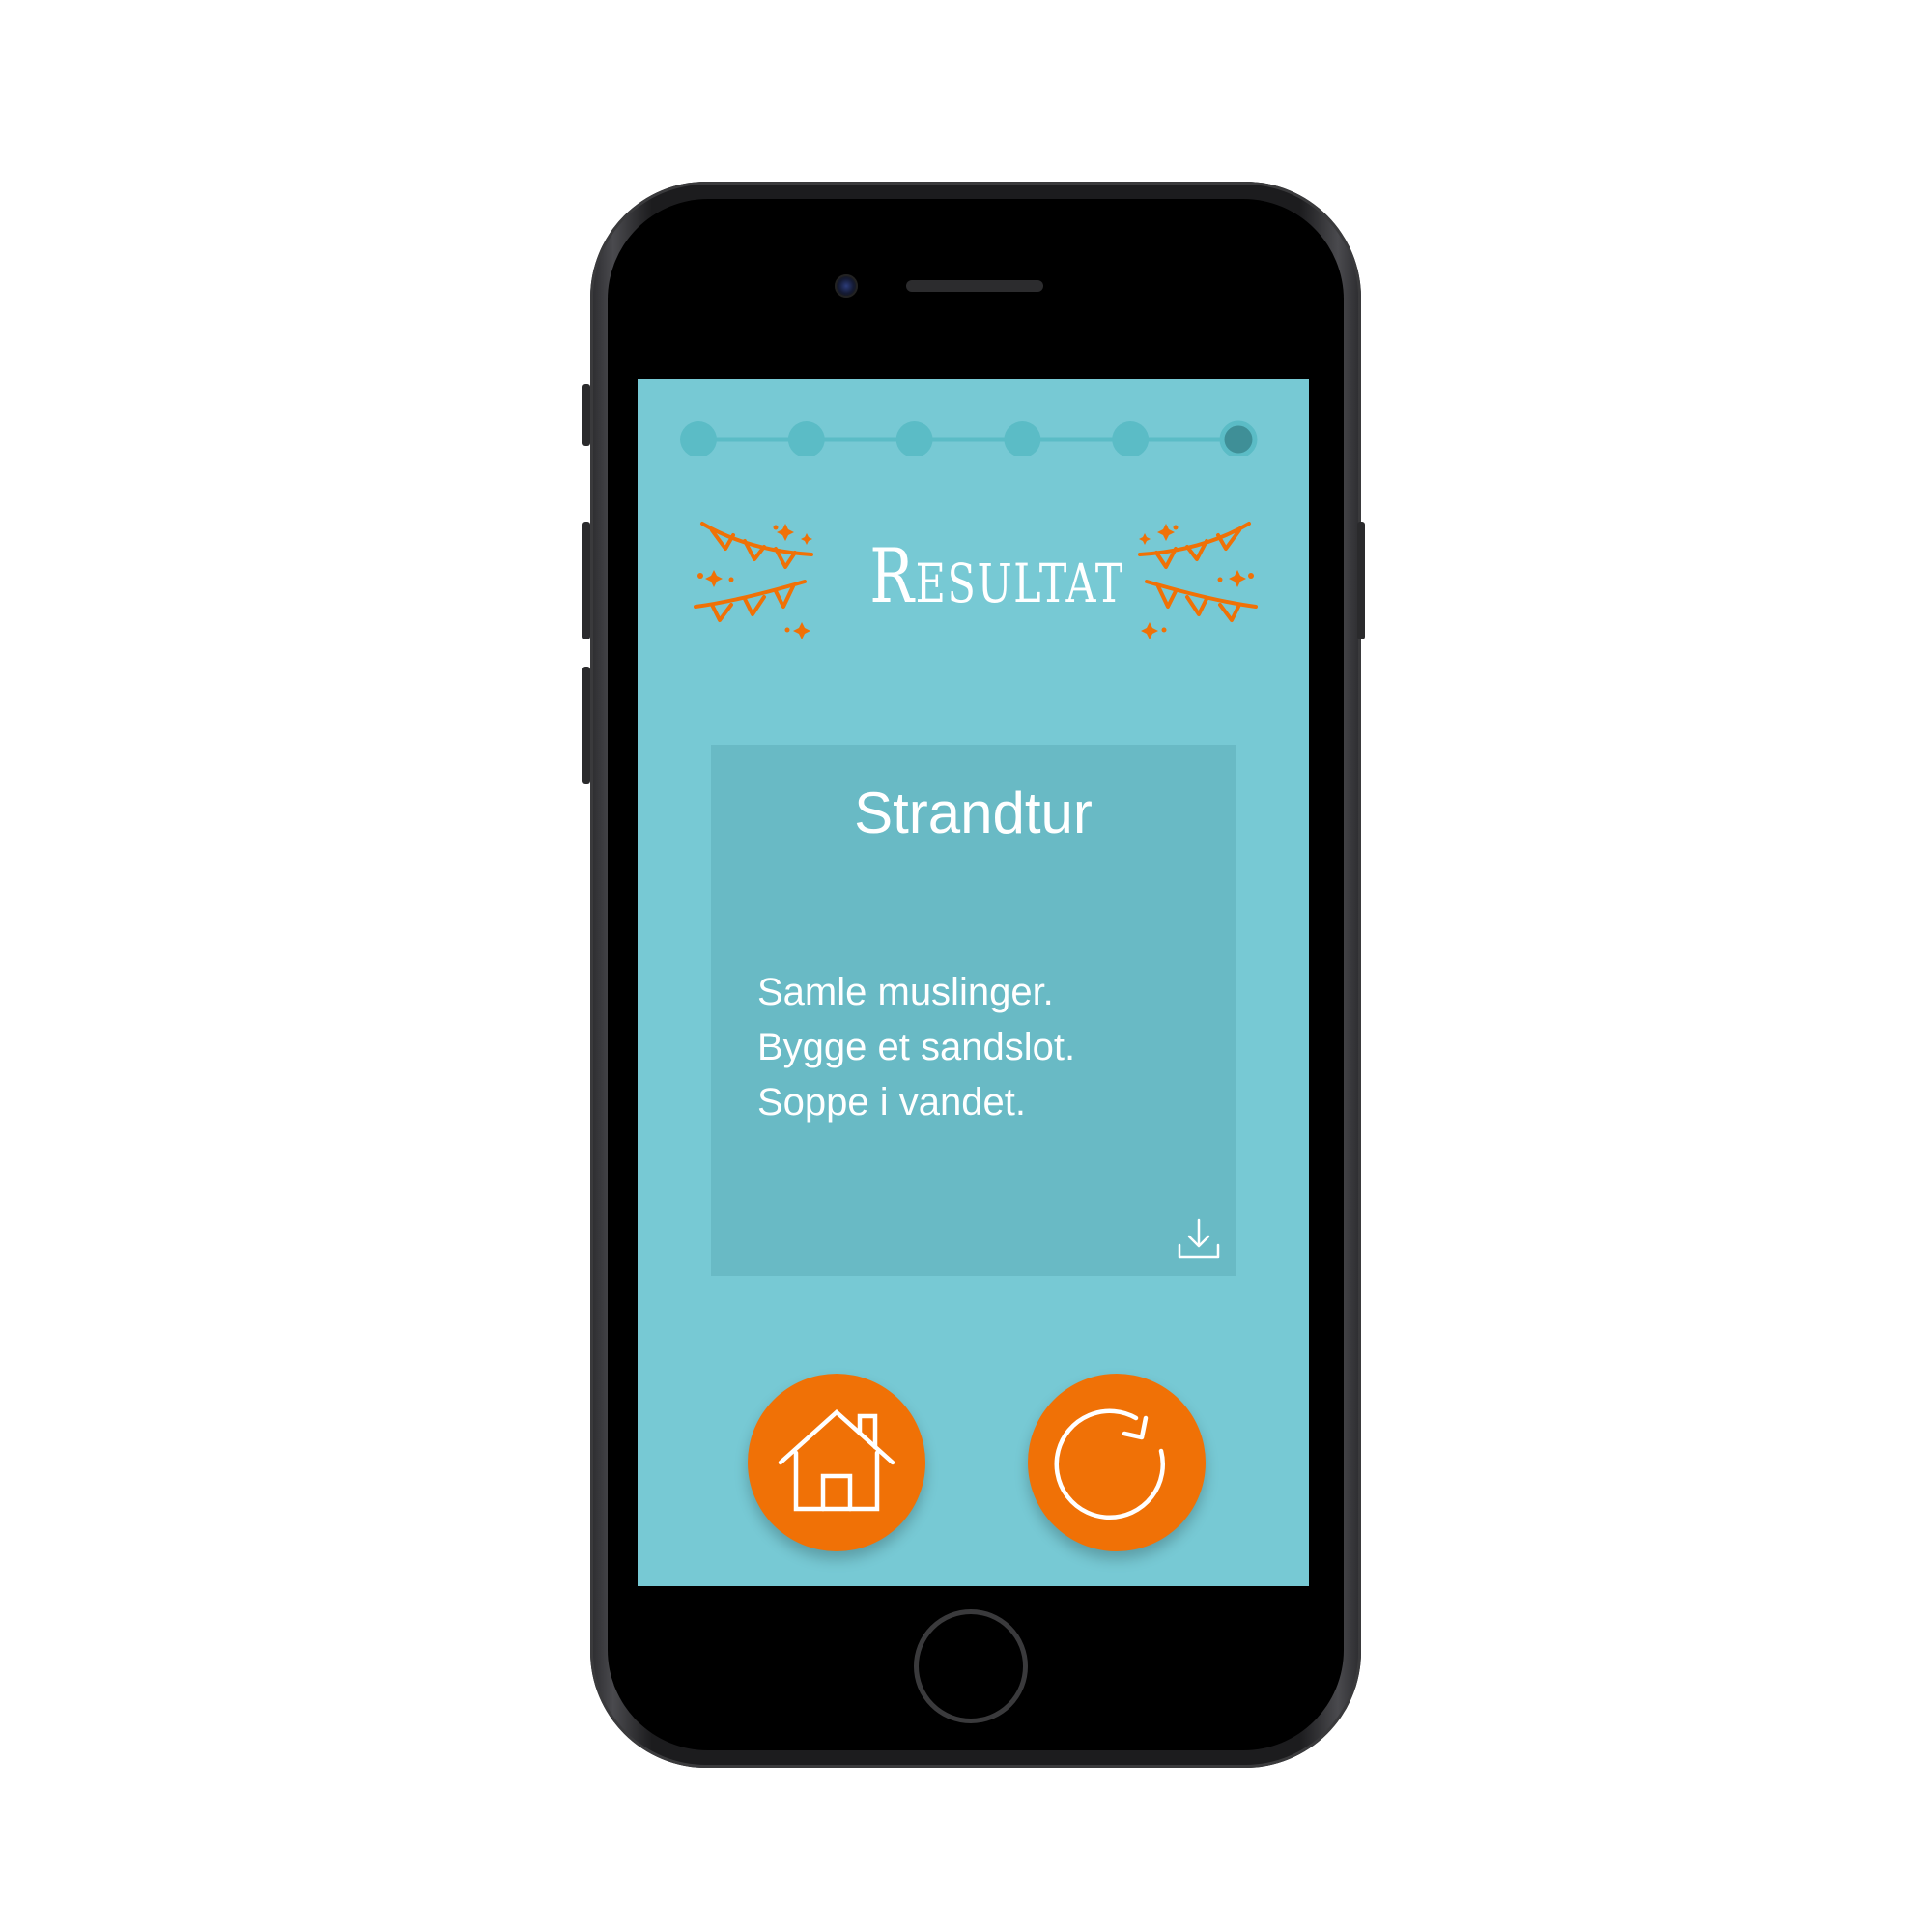 Image resolution: width=1932 pixels, height=1932 pixels. Describe the element at coordinates (1198, 580) in the screenshot. I see `bunting-right-icon` at that location.